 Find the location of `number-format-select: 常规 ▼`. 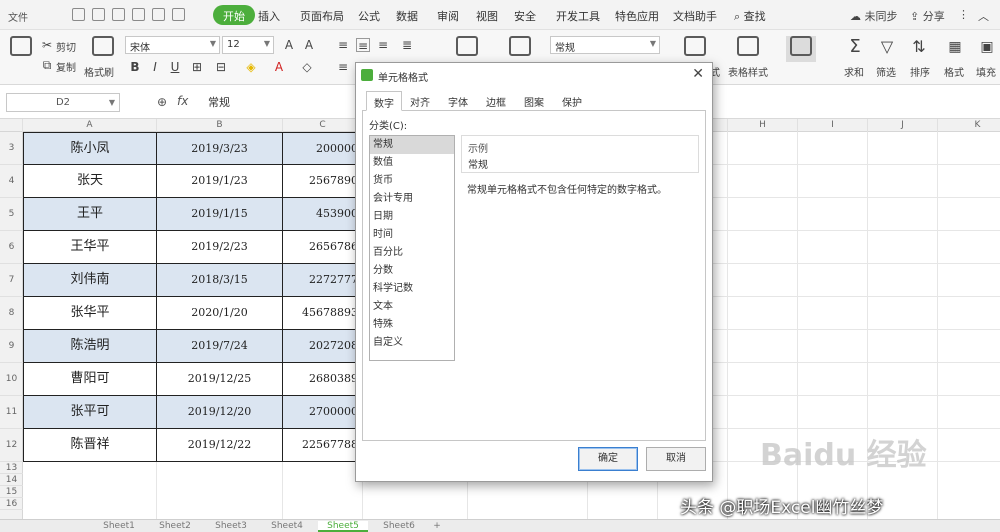

number-format-select: 常规 ▼ is located at coordinates (605, 45).